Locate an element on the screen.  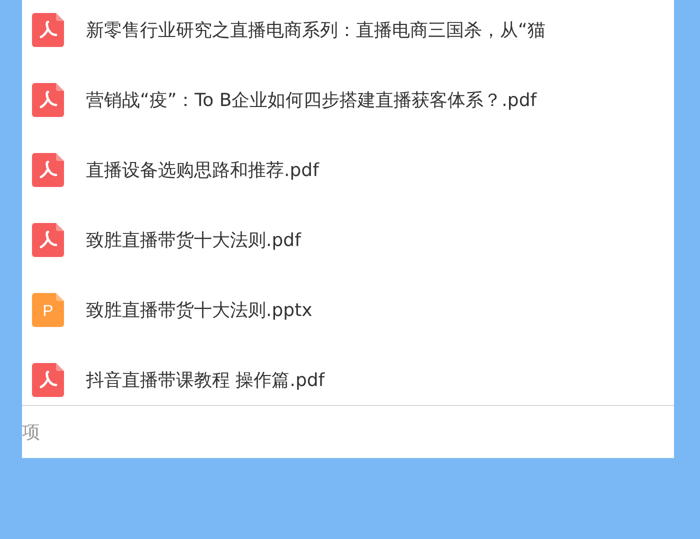
file-name: 致胜直播带货十大法则.pptx is located at coordinates (199, 310).